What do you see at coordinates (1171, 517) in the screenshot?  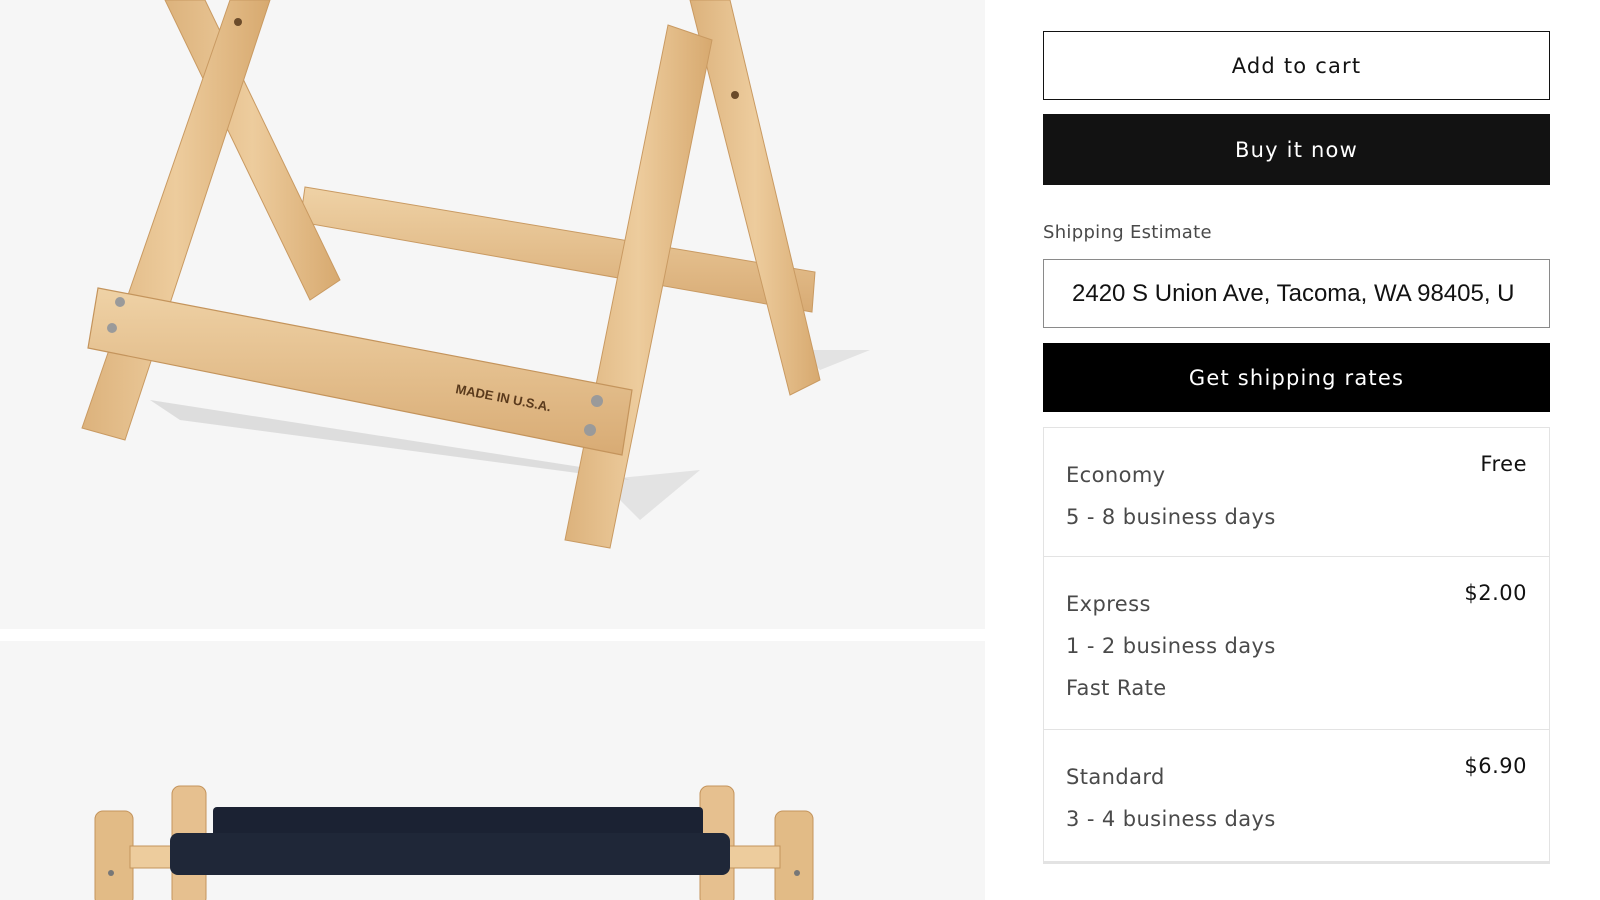 I see `rate-delivery-time: 5 - 8 business days` at bounding box center [1171, 517].